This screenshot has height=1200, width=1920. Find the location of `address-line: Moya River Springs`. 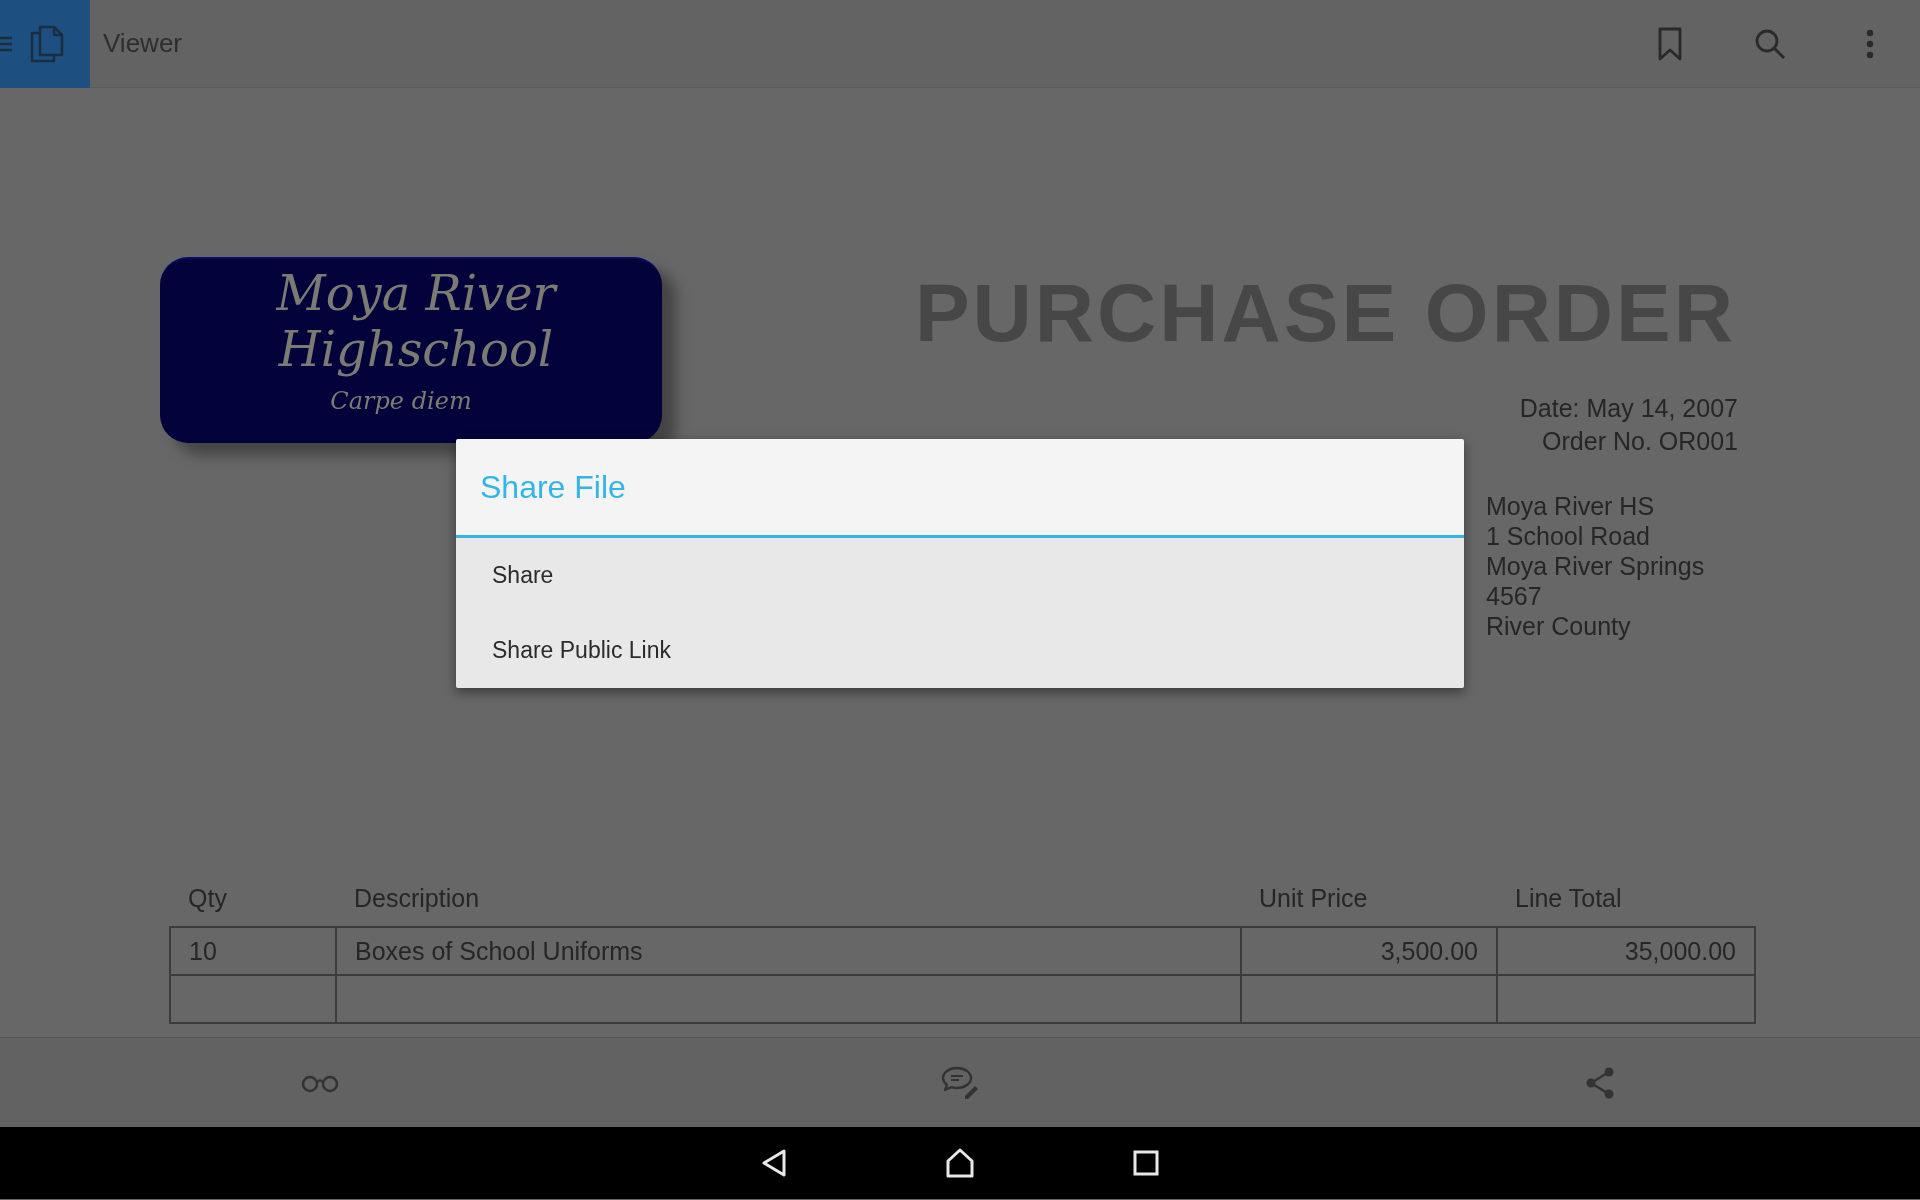

address-line: Moya River Springs is located at coordinates (1596, 566).